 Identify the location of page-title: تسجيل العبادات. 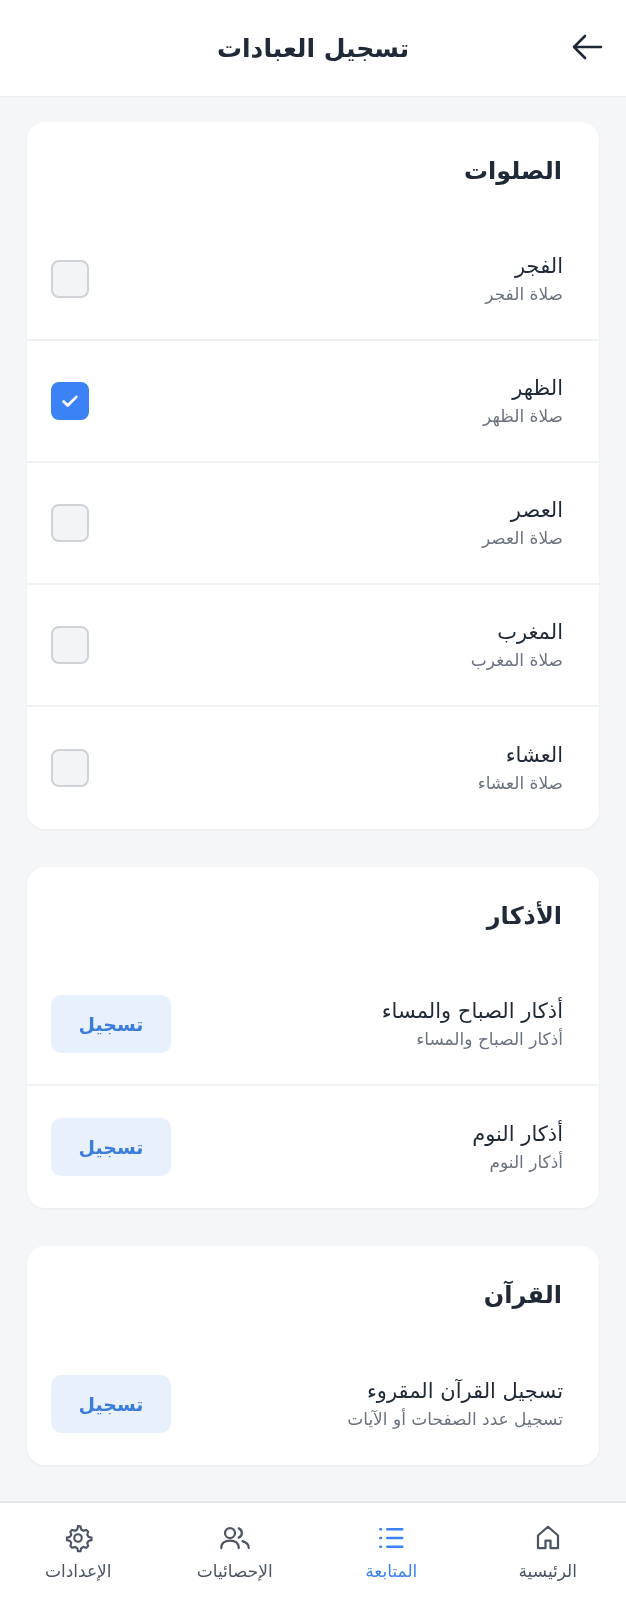
(313, 48).